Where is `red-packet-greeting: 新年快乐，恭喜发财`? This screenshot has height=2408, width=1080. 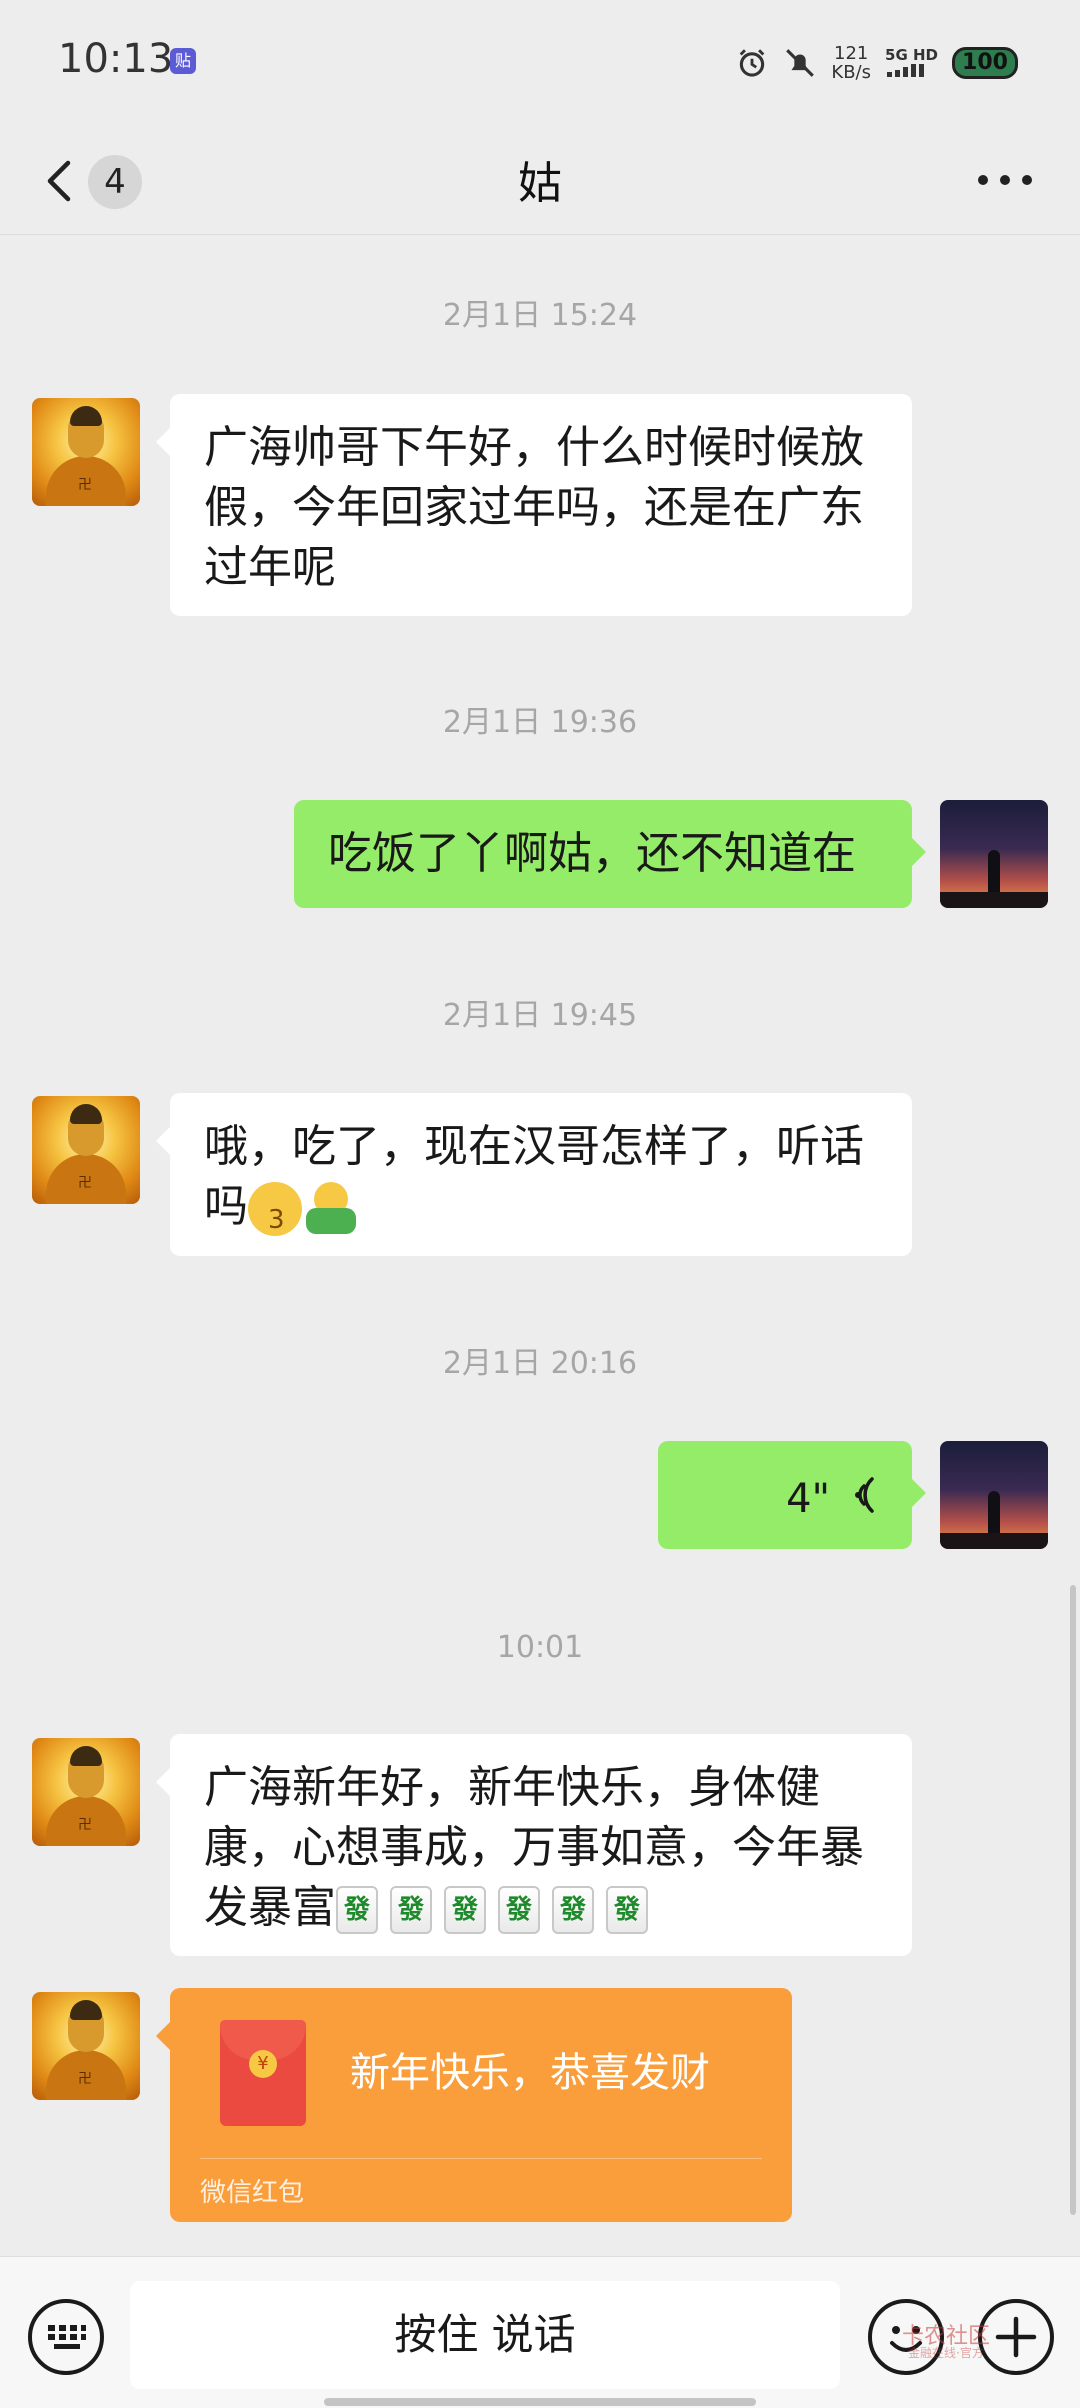 red-packet-greeting: 新年快乐，恭喜发财 is located at coordinates (530, 2073).